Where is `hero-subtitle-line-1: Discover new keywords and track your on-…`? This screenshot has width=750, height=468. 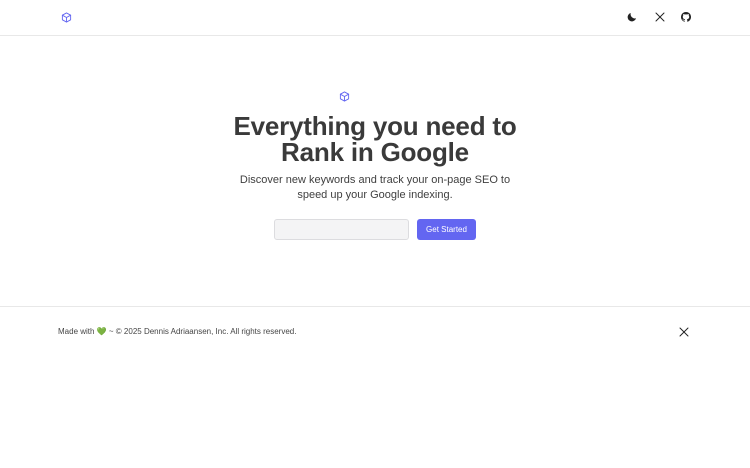 hero-subtitle-line-1: Discover new keywords and track your on-… is located at coordinates (375, 180).